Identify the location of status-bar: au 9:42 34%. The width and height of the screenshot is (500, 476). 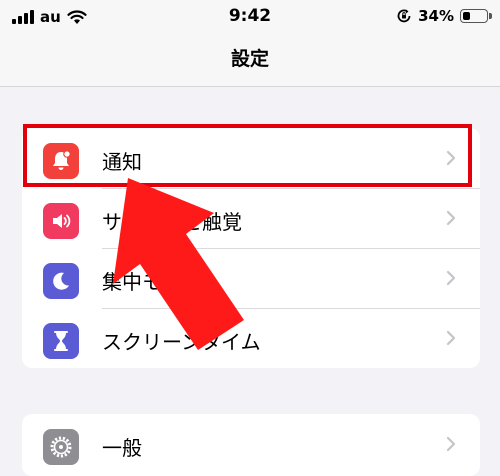
(250, 17).